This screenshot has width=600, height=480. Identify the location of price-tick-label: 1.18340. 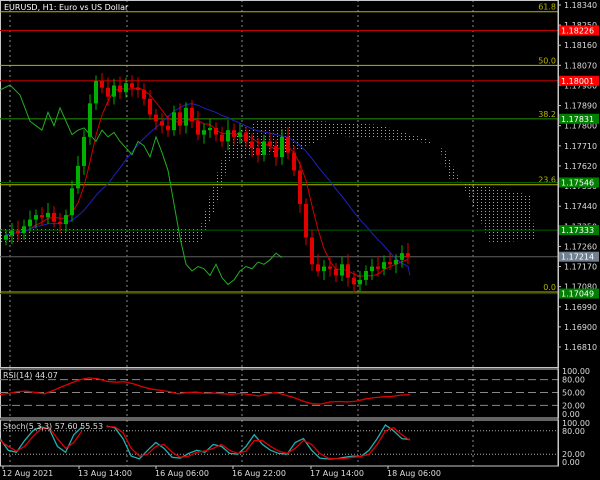
(580, 5).